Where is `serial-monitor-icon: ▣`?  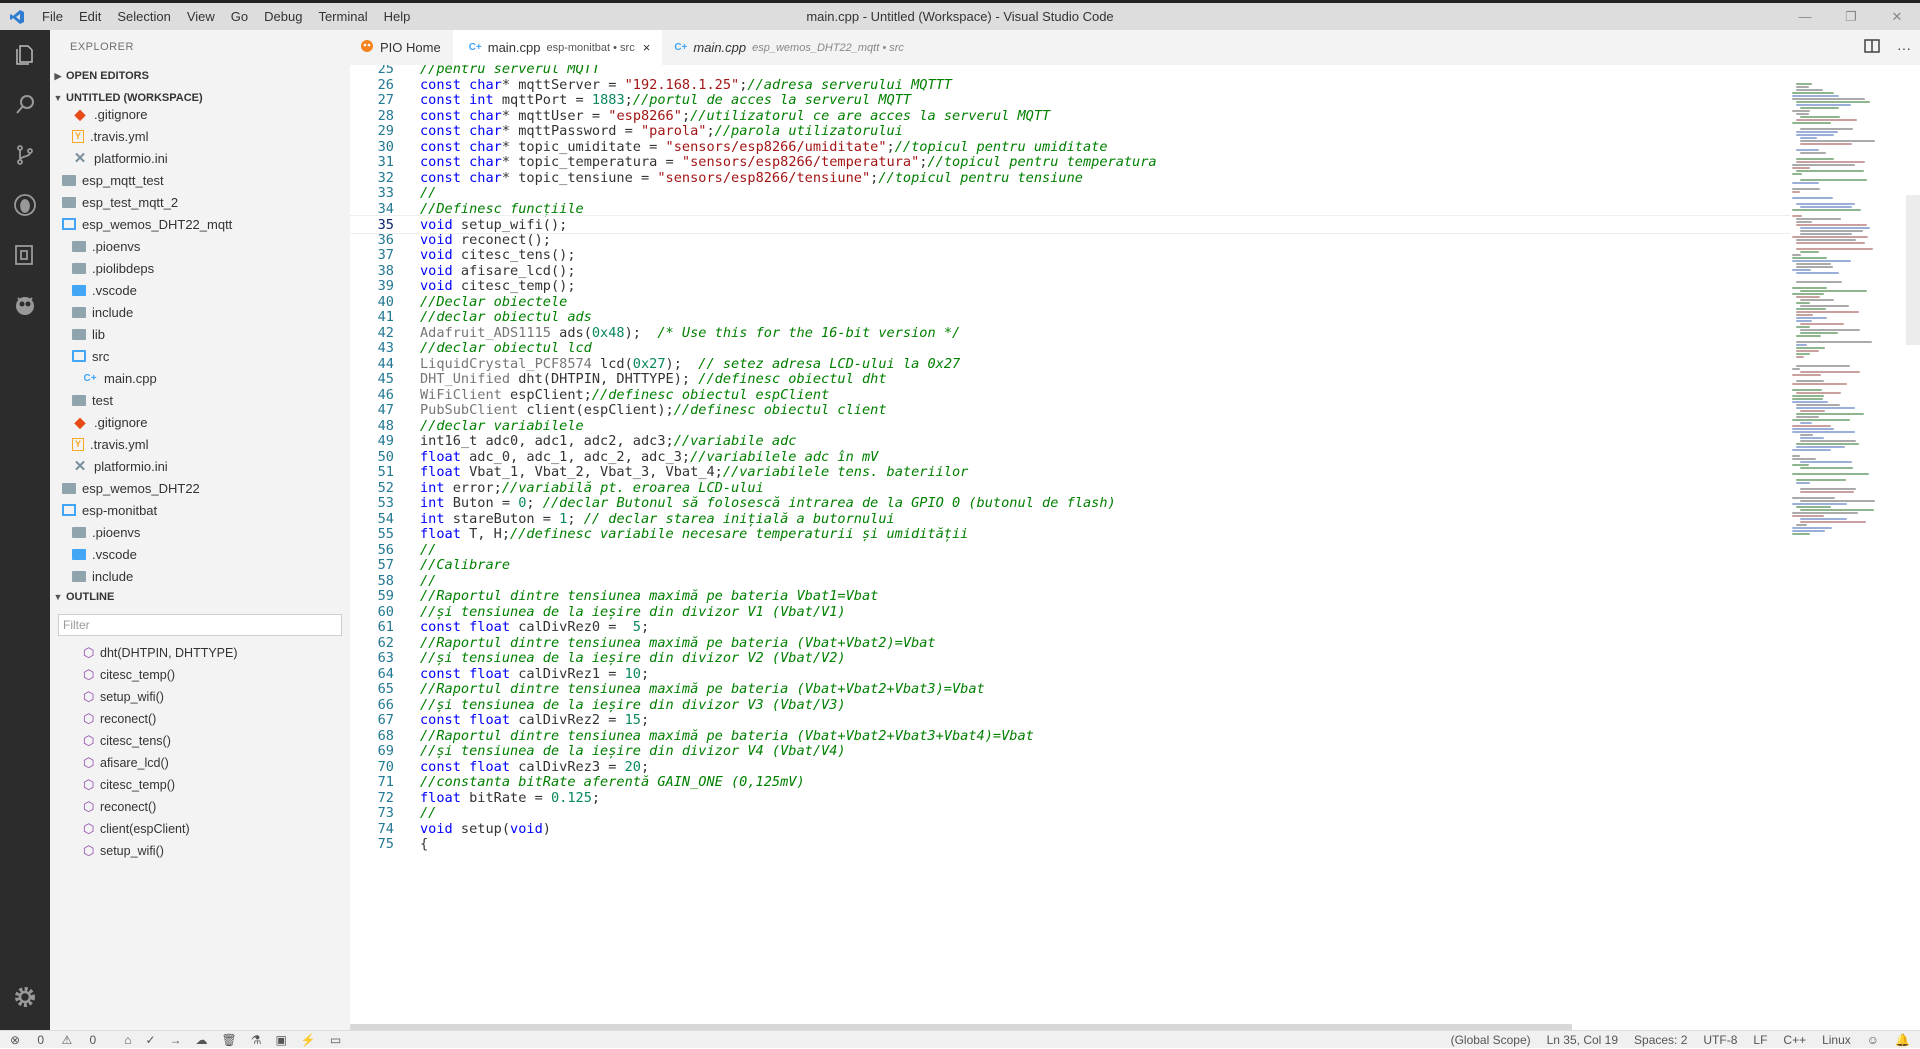 serial-monitor-icon: ▣ is located at coordinates (281, 1040).